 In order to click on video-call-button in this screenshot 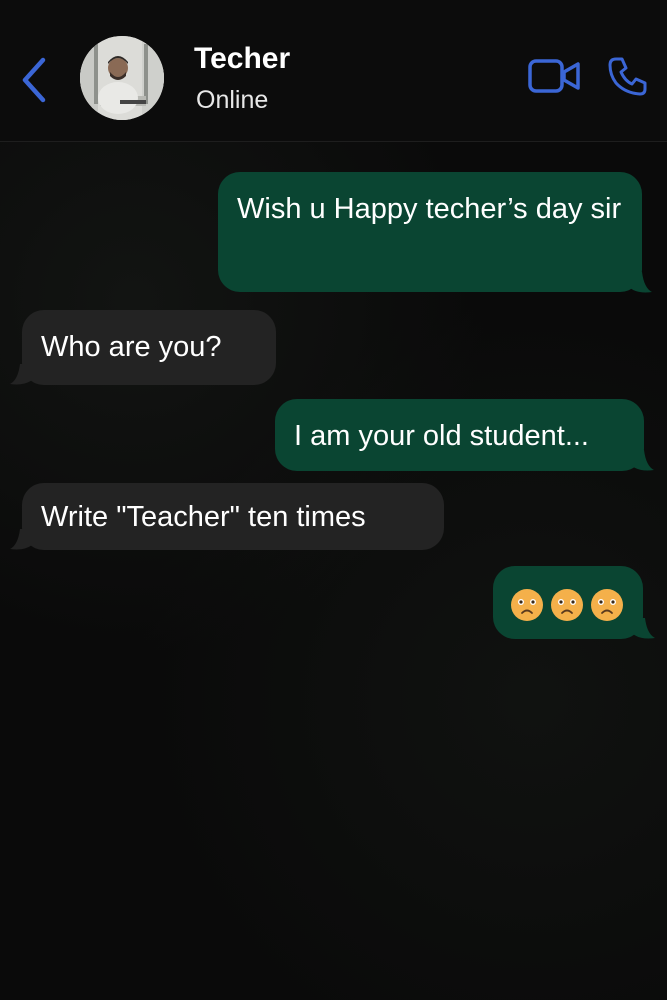, I will do `click(555, 76)`.